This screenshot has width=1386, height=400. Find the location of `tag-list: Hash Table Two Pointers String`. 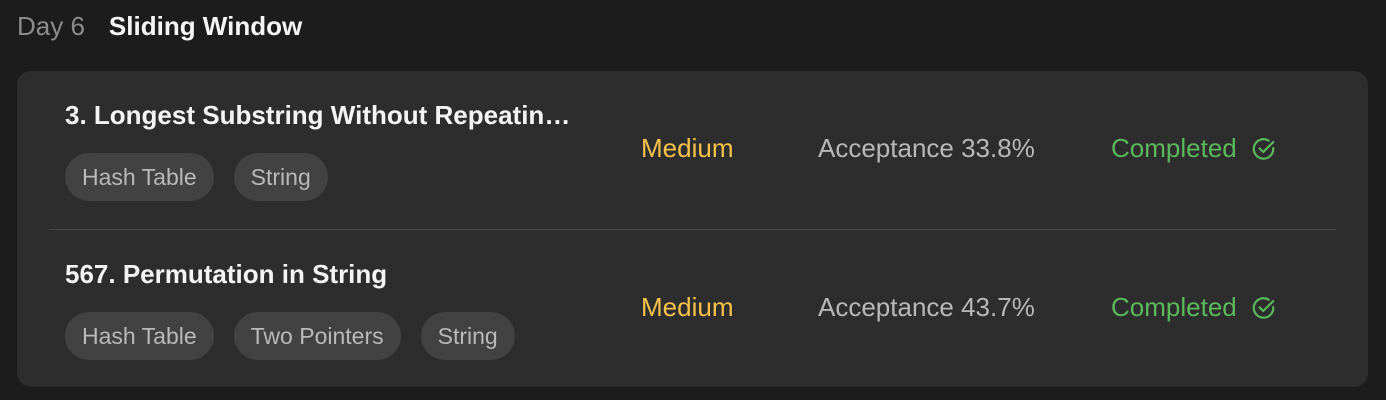

tag-list: Hash Table Two Pointers String is located at coordinates (290, 336).